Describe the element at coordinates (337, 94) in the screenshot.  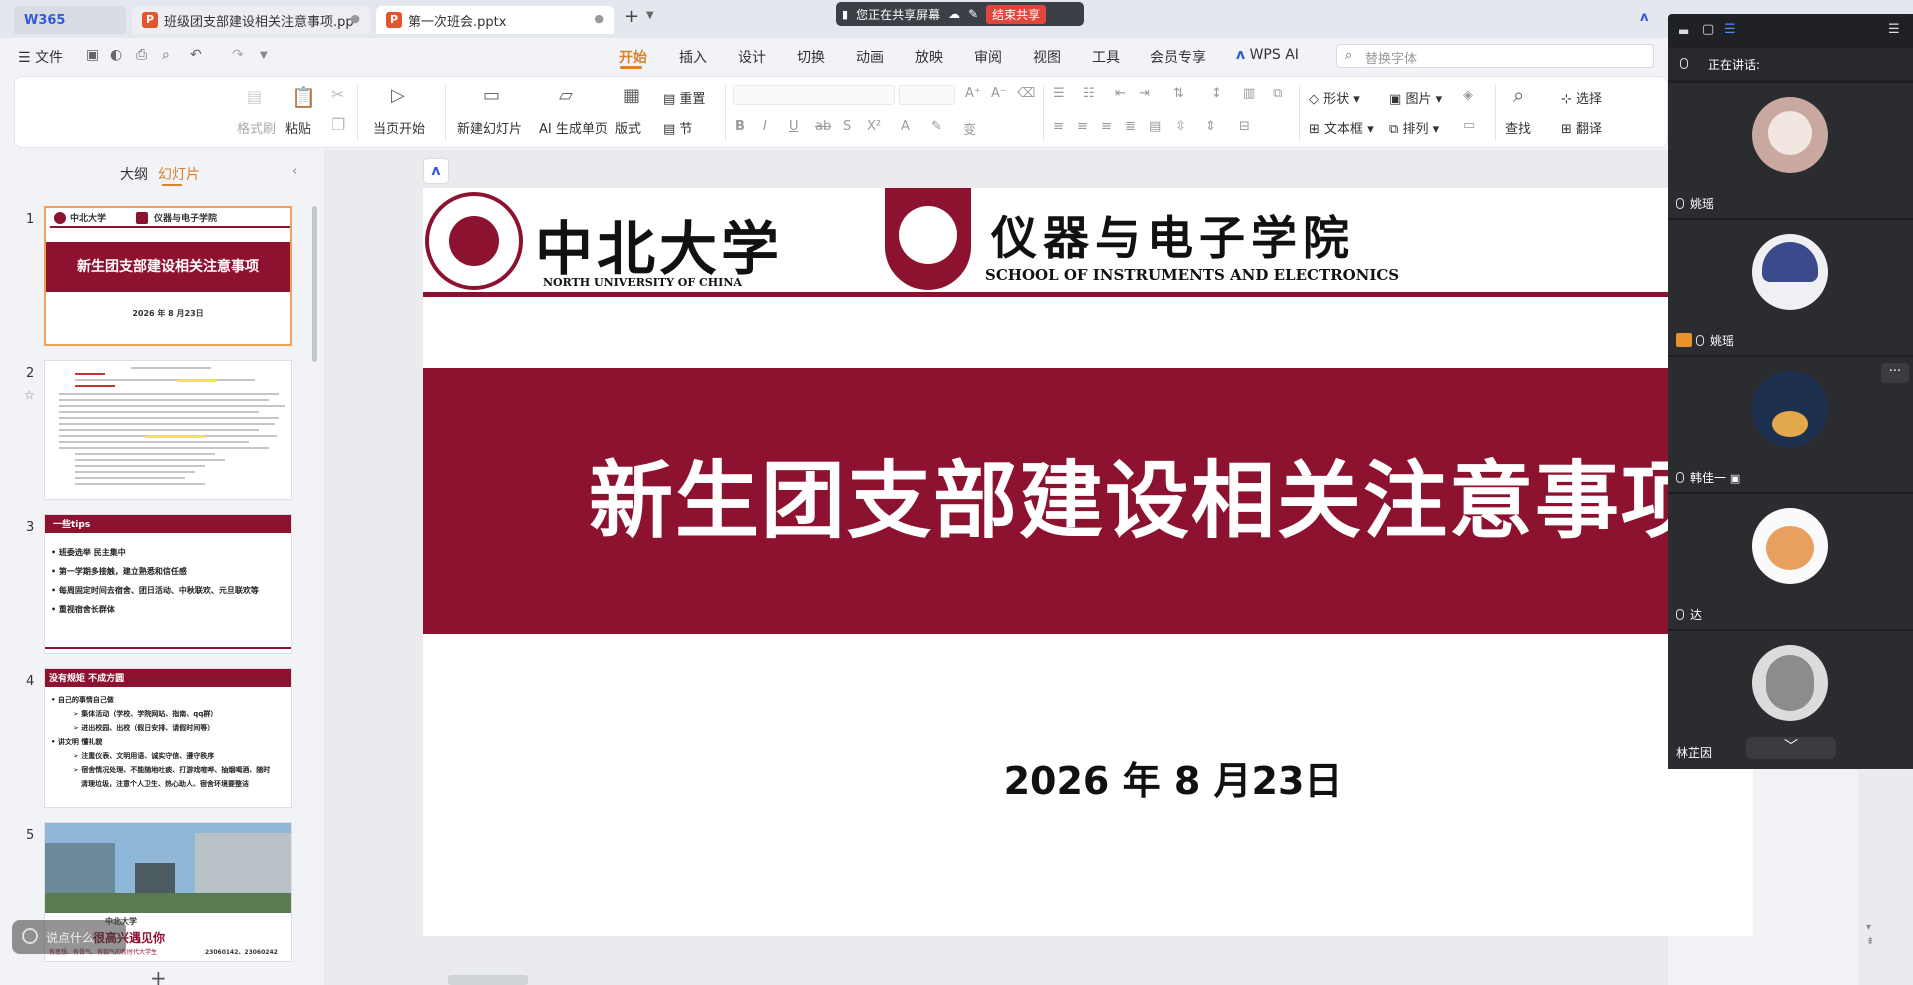
I see `cut-icon: ✂` at that location.